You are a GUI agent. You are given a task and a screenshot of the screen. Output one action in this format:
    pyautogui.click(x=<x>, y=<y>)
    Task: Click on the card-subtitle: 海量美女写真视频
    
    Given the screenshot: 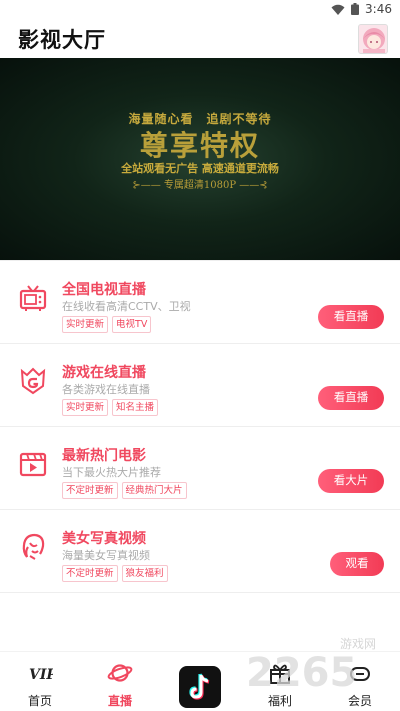 What is the action you would take?
    pyautogui.click(x=106, y=555)
    